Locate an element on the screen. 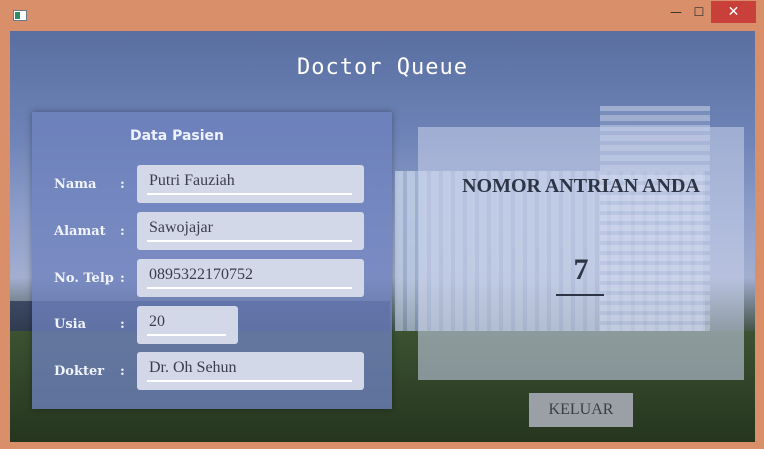  doctor-underline is located at coordinates (249, 381).